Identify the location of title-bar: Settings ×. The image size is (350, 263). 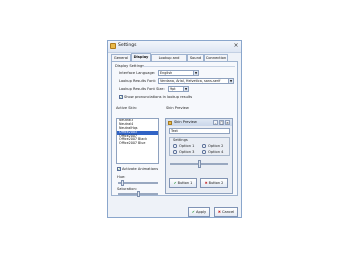
(174, 47).